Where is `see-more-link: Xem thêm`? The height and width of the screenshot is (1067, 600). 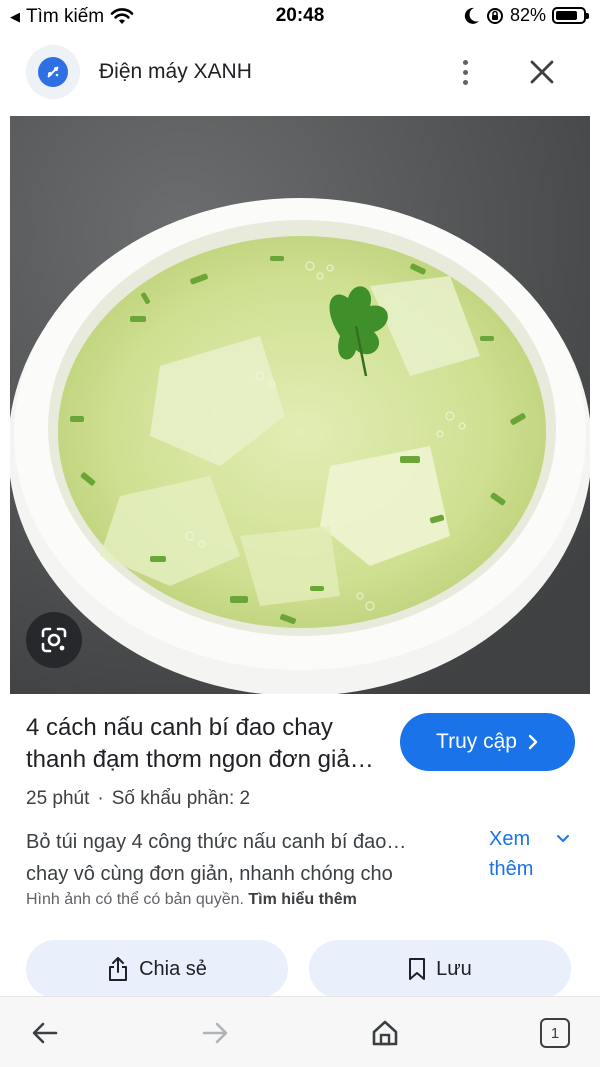
see-more-link: Xem thêm is located at coordinates (519, 854).